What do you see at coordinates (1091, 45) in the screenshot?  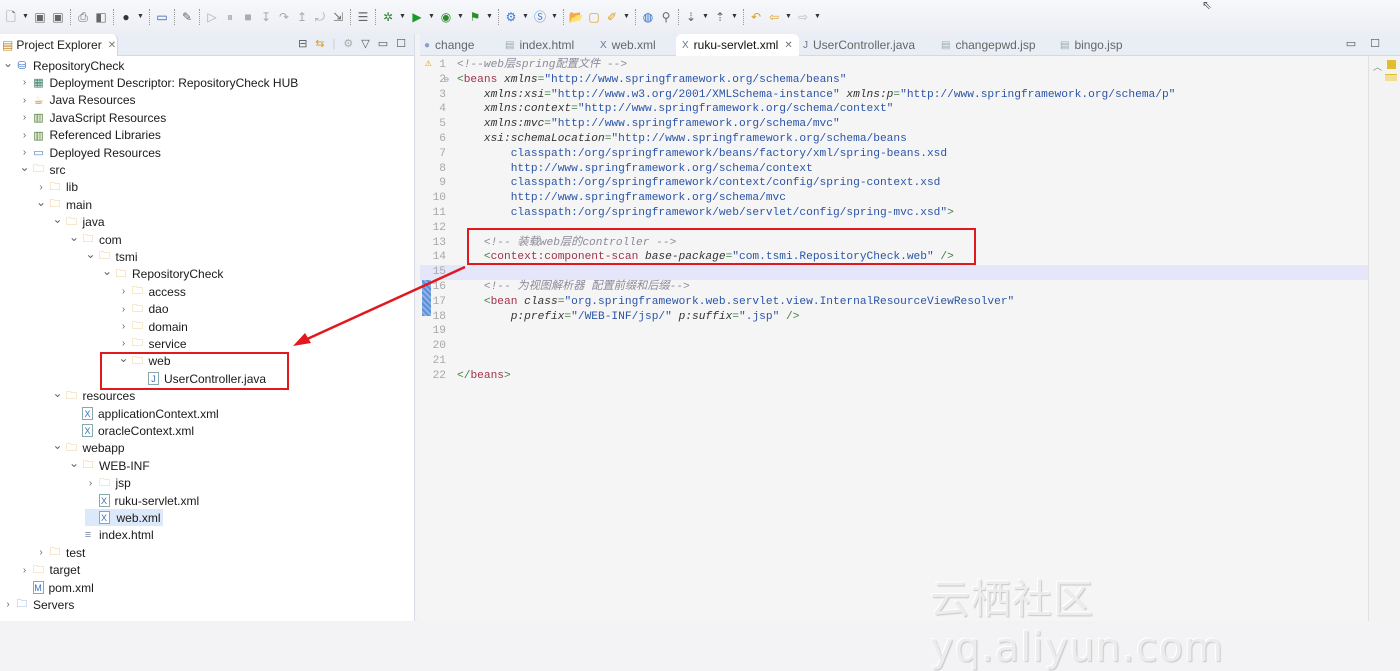 I see `editor-tab: ▤ bingo.jsp` at bounding box center [1091, 45].